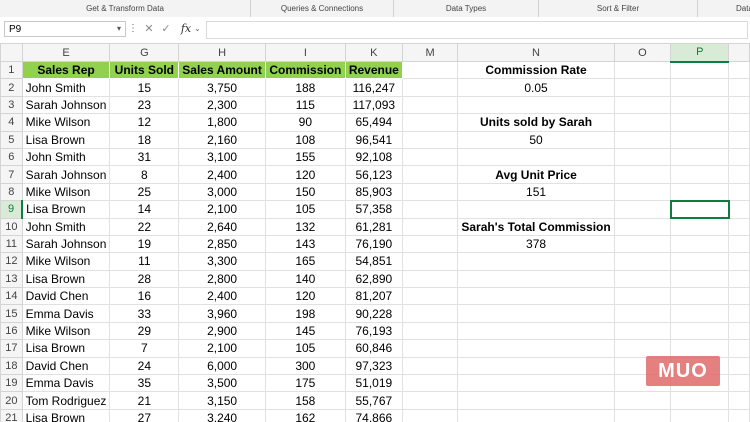 The image size is (750, 422). I want to click on header-units-sold: Units Sold, so click(144, 70).